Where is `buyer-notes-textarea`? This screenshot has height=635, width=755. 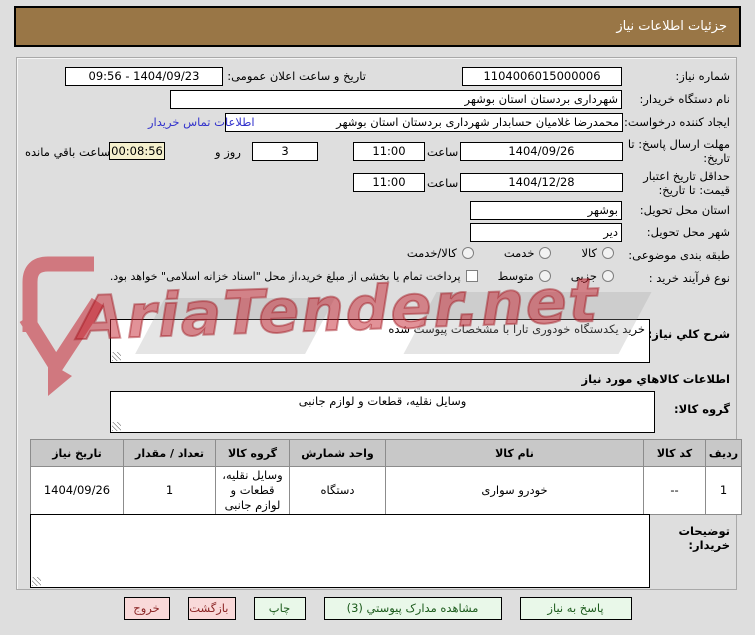 buyer-notes-textarea is located at coordinates (340, 551).